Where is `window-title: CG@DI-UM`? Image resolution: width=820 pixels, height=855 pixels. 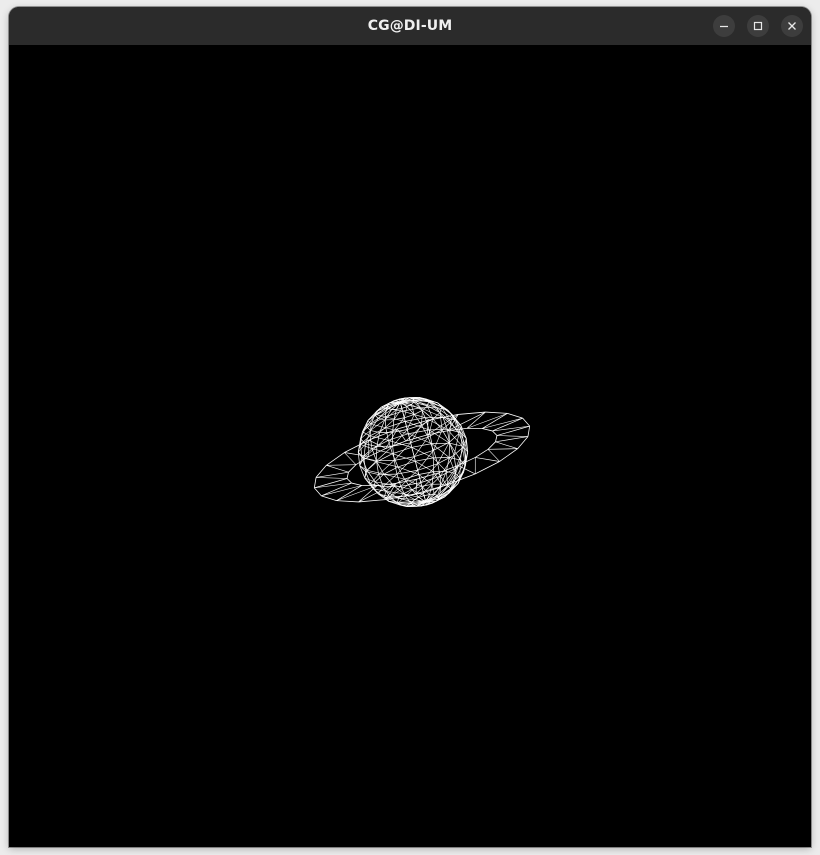 window-title: CG@DI-UM is located at coordinates (410, 26).